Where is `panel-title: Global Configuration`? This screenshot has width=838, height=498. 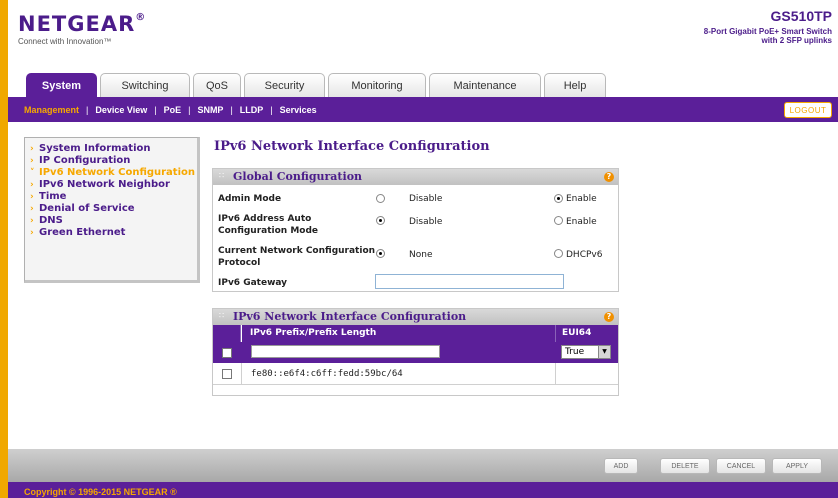
panel-title: Global Configuration is located at coordinates (298, 176).